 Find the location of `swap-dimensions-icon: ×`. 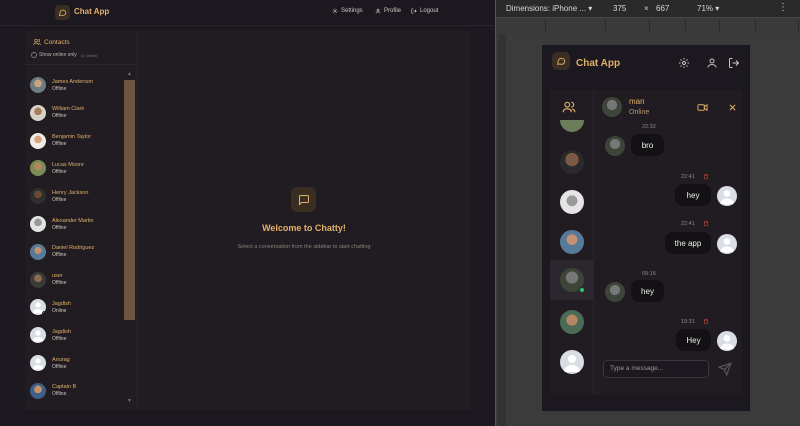

swap-dimensions-icon: × is located at coordinates (646, 8).